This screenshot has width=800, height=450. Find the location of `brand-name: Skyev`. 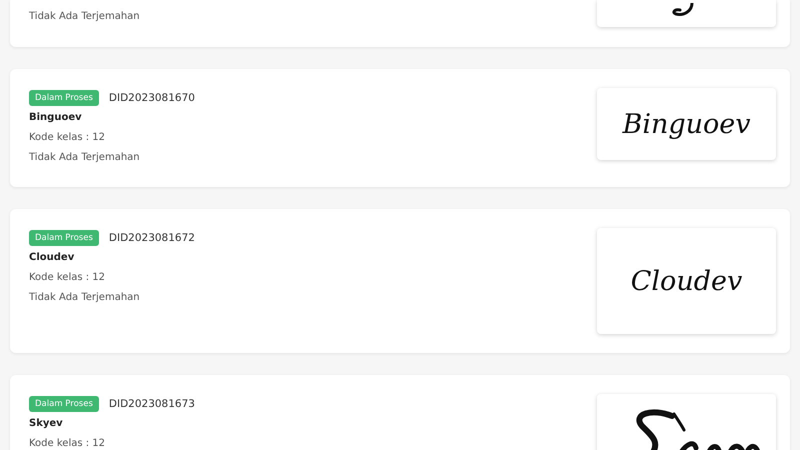

brand-name: Skyev is located at coordinates (46, 424).